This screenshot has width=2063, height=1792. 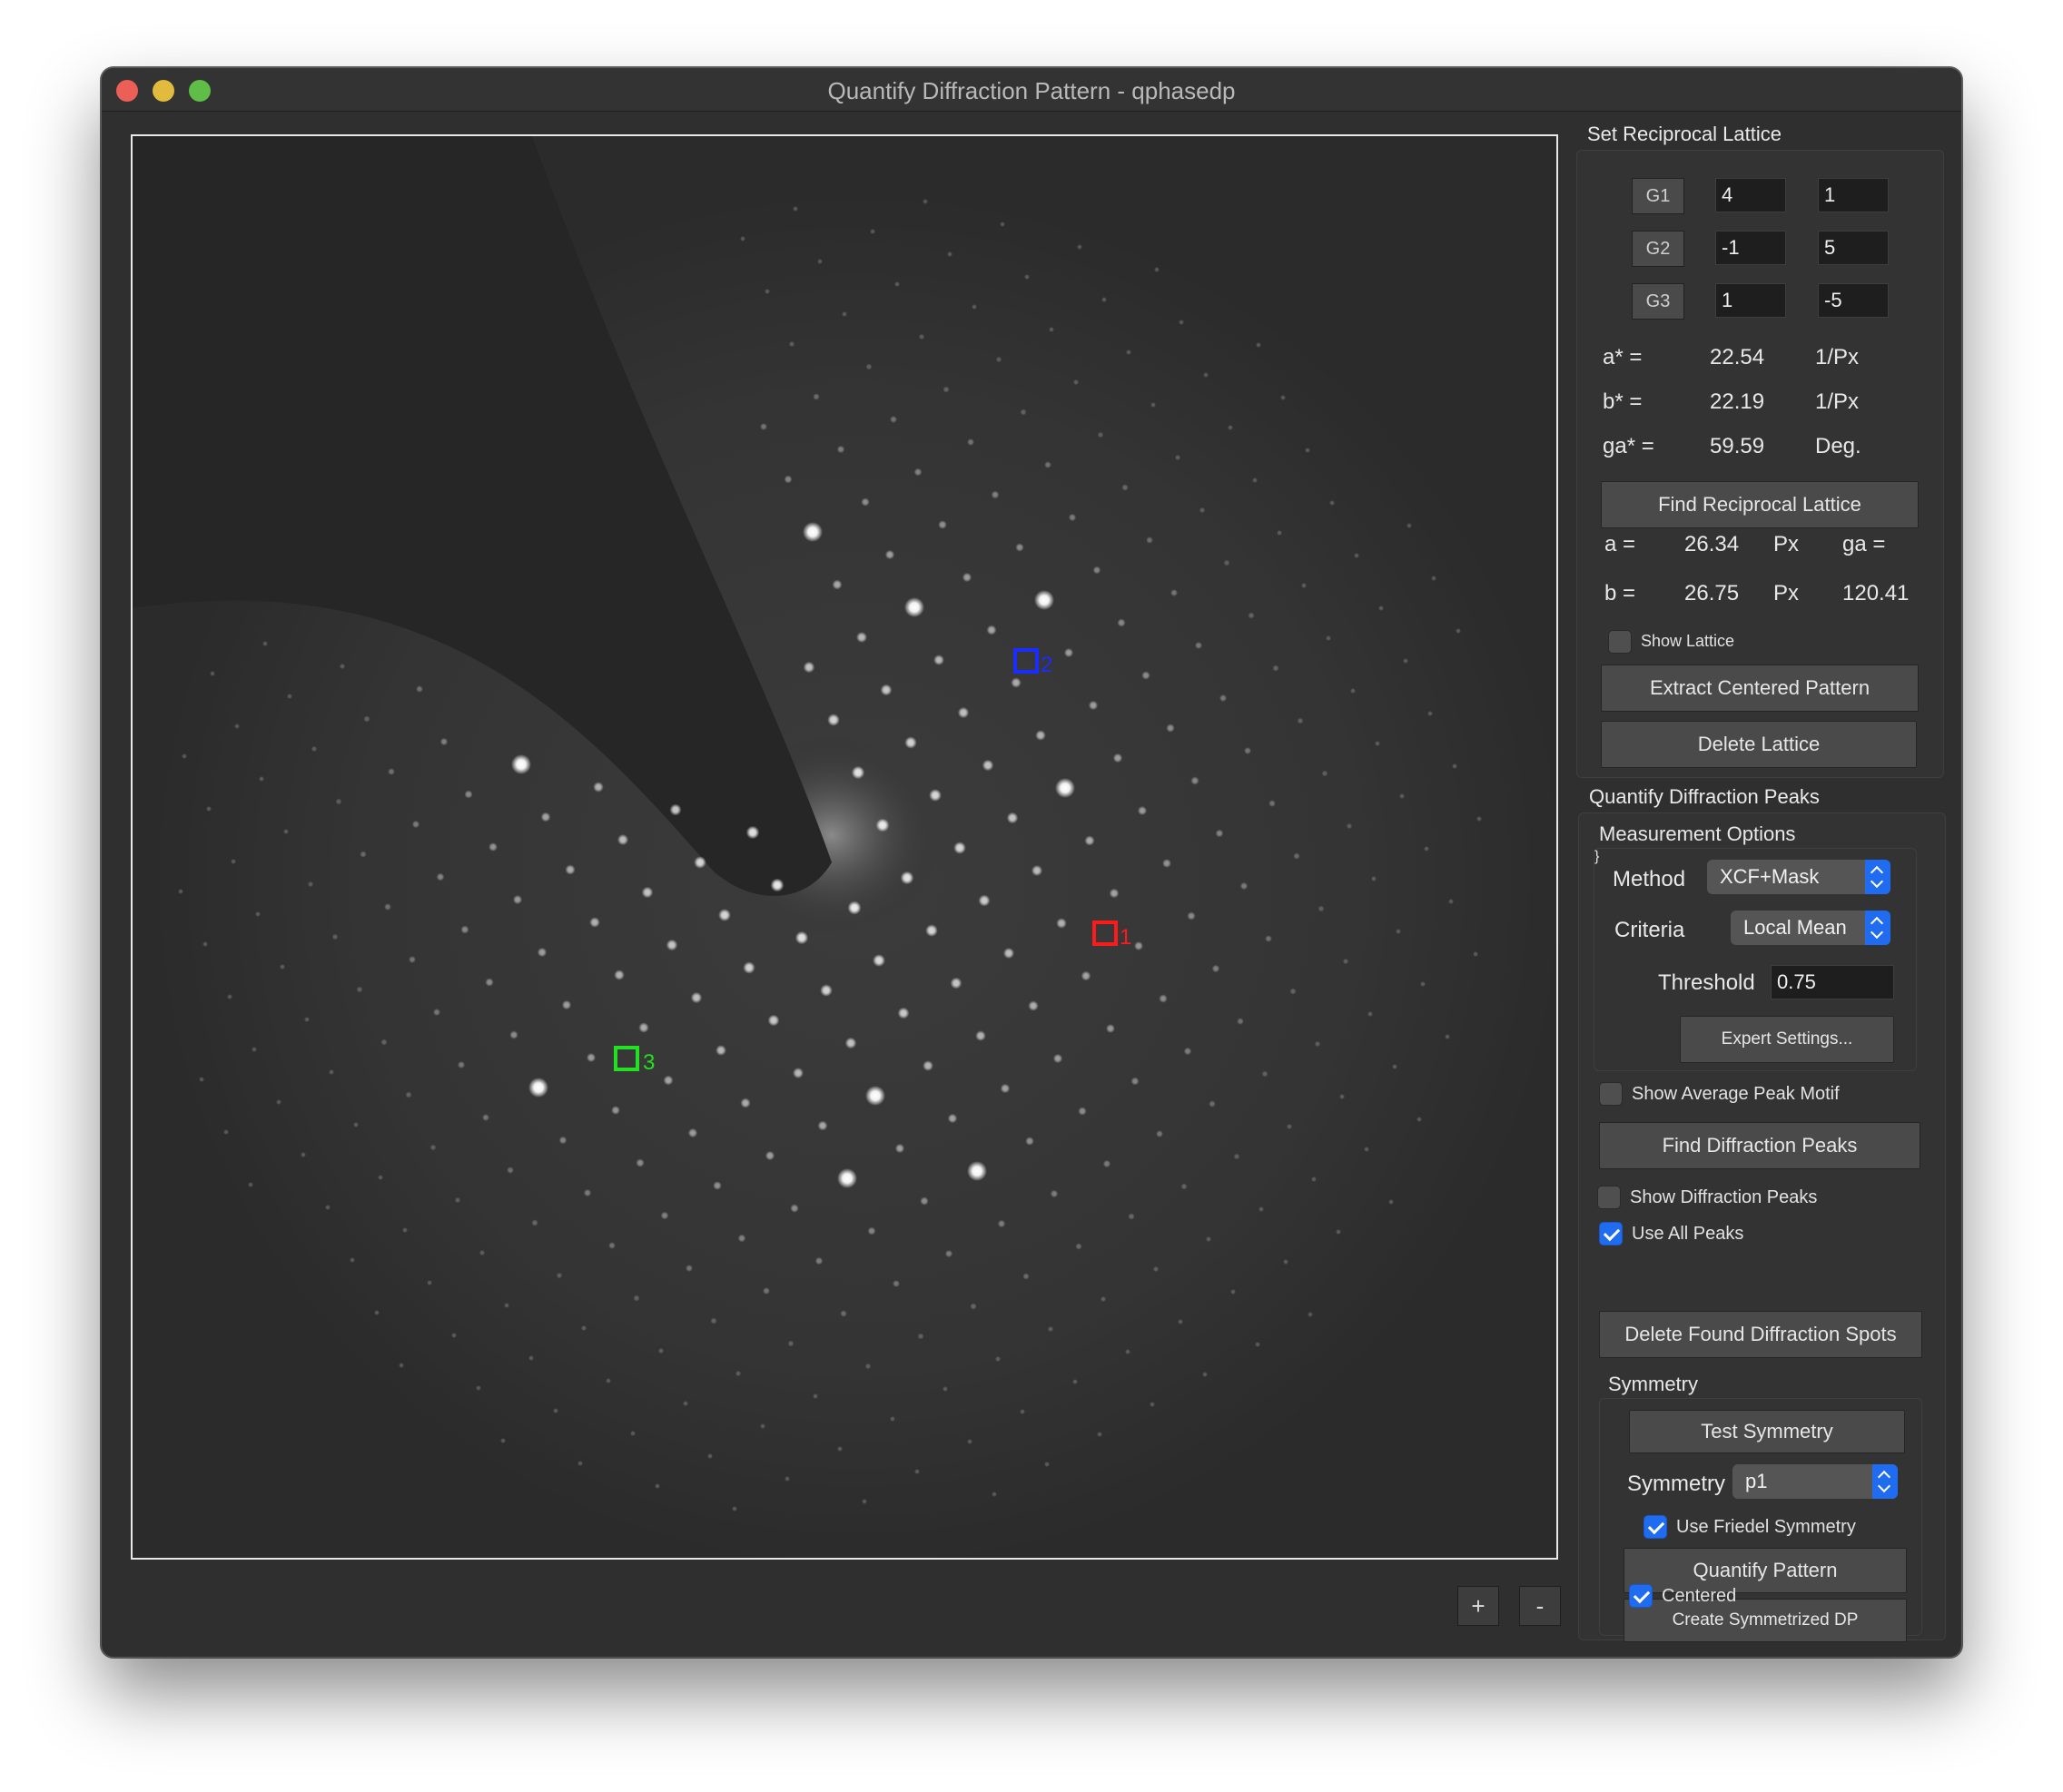 What do you see at coordinates (1609, 1197) in the screenshot?
I see `show-diffraction-peaks-checkbox` at bounding box center [1609, 1197].